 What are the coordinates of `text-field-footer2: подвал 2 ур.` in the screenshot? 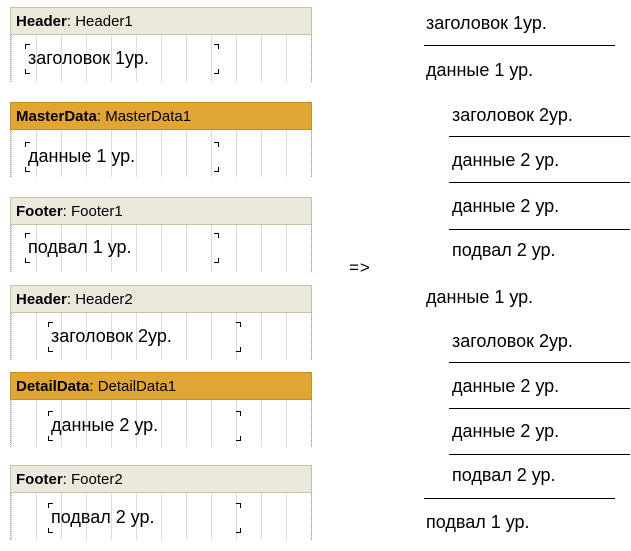 It's located at (144, 518).